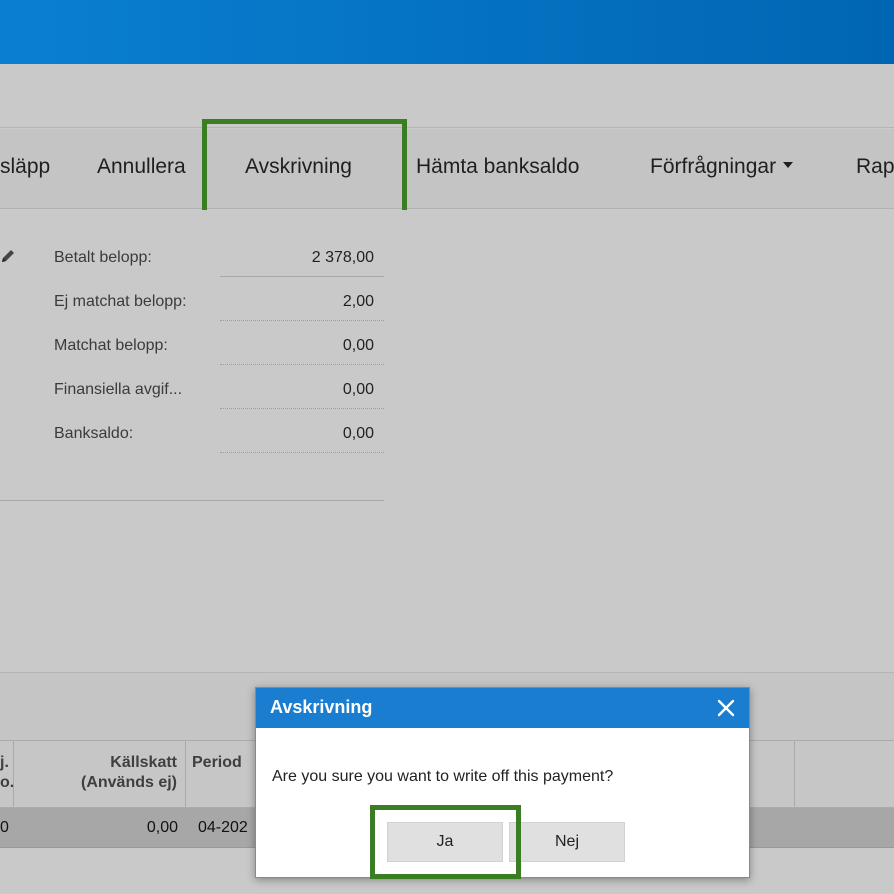 The height and width of the screenshot is (894, 894). What do you see at coordinates (502, 708) in the screenshot?
I see `dialog-header: Avskrivning` at bounding box center [502, 708].